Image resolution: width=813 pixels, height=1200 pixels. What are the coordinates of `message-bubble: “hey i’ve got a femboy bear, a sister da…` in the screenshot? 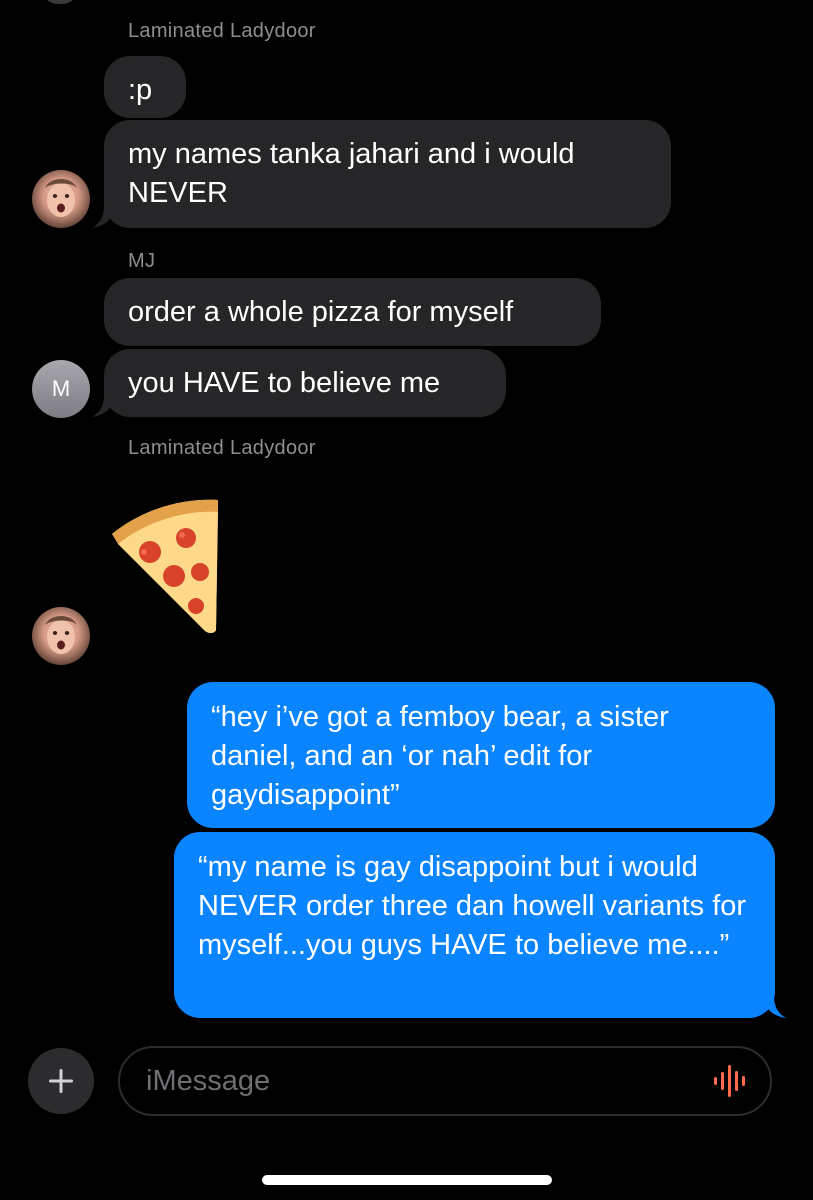 It's located at (481, 755).